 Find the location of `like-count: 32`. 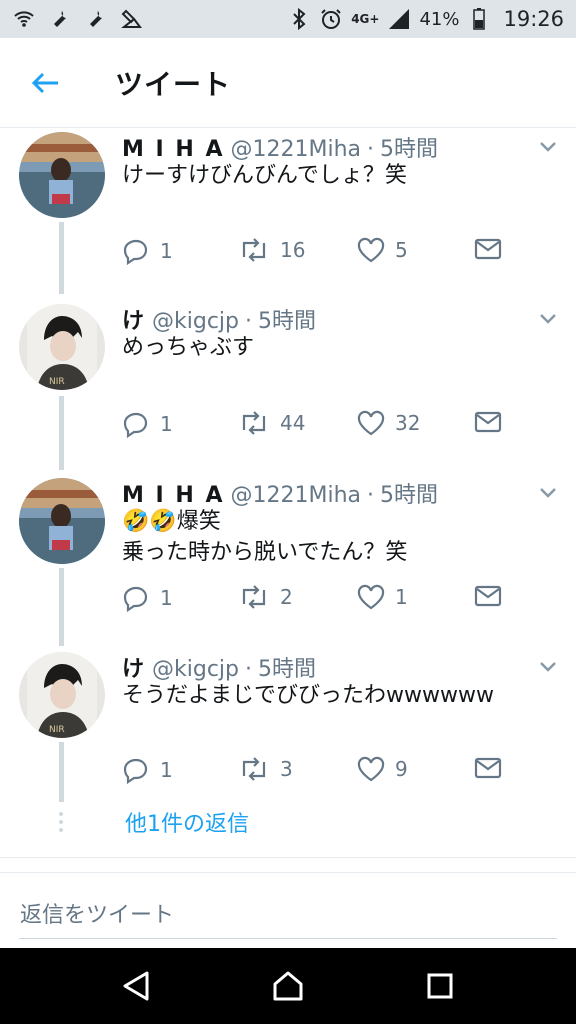

like-count: 32 is located at coordinates (408, 423).